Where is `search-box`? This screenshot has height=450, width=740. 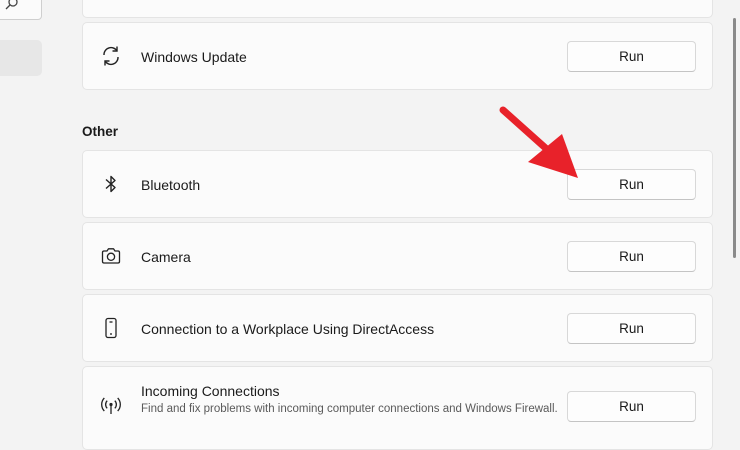 search-box is located at coordinates (21, 10).